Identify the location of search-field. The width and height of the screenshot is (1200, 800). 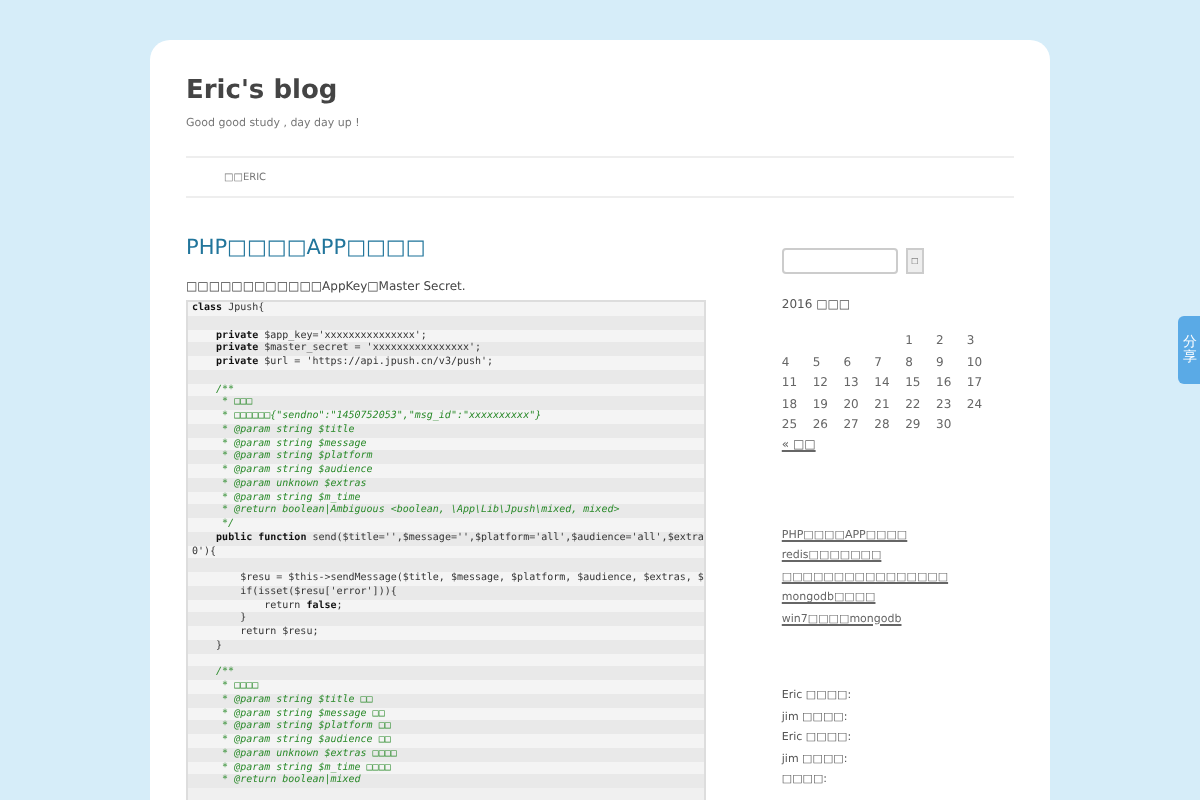
(839, 261).